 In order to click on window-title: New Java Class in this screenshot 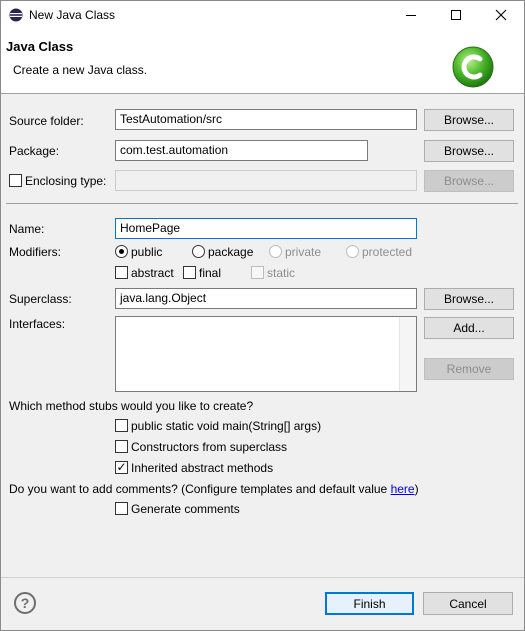, I will do `click(72, 15)`.